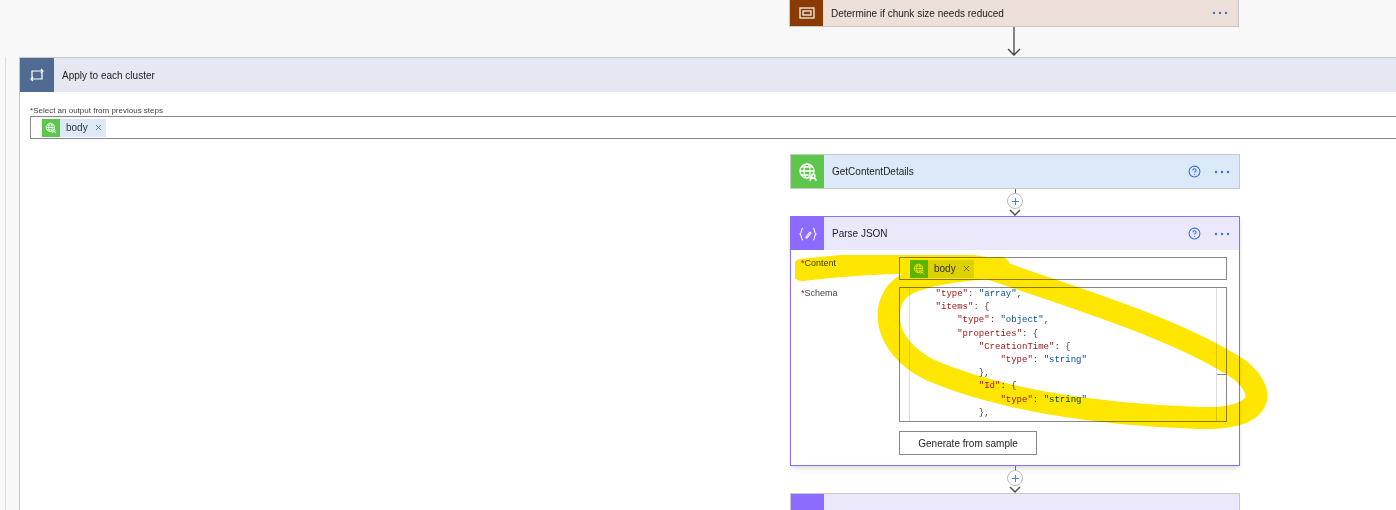 The image size is (1396, 510). I want to click on field-label: Select an output from previous steps, so click(98, 110).